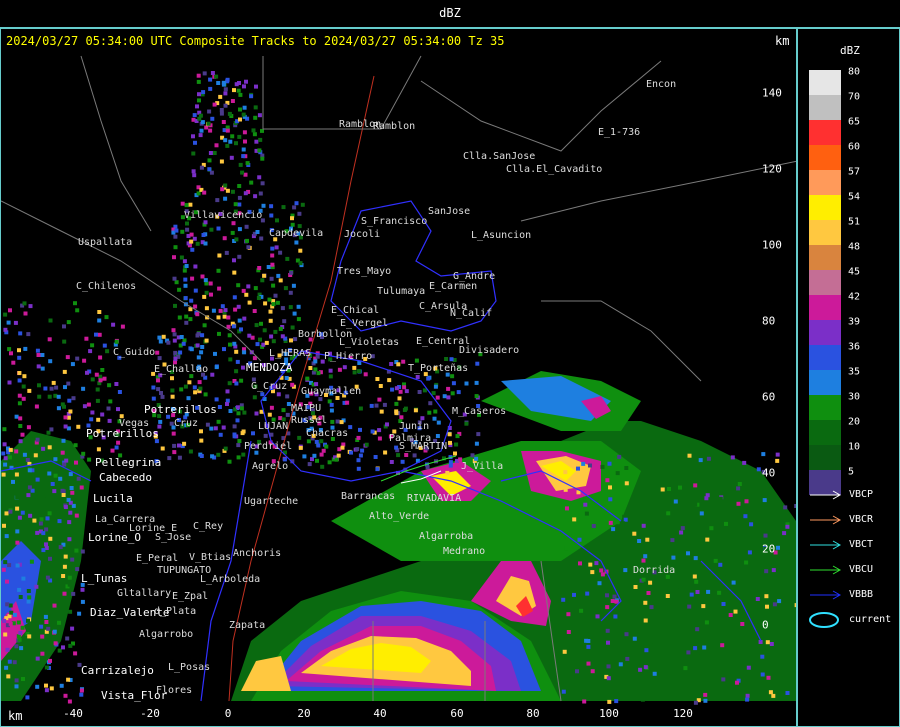  I want to click on legend-value: 39, so click(854, 322).